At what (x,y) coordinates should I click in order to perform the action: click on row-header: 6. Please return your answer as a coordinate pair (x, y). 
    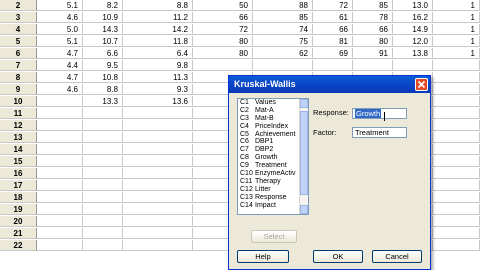
    Looking at the image, I should click on (18, 53).